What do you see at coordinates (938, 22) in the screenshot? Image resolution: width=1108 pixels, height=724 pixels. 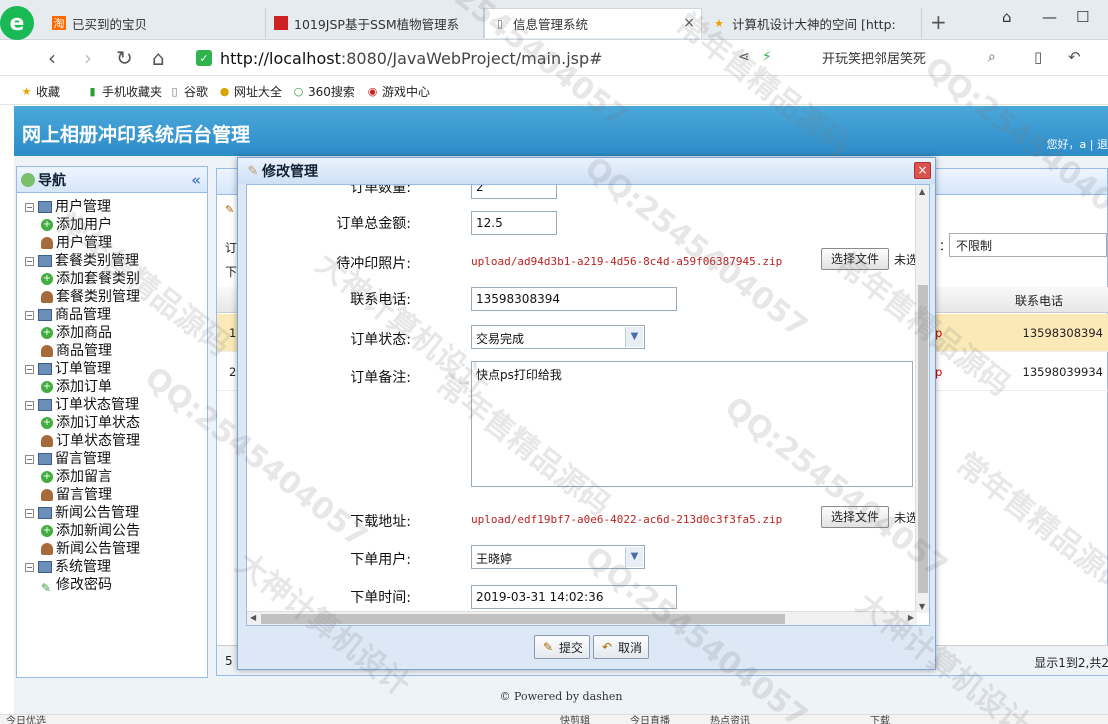 I see `new-tab-icon: +` at bounding box center [938, 22].